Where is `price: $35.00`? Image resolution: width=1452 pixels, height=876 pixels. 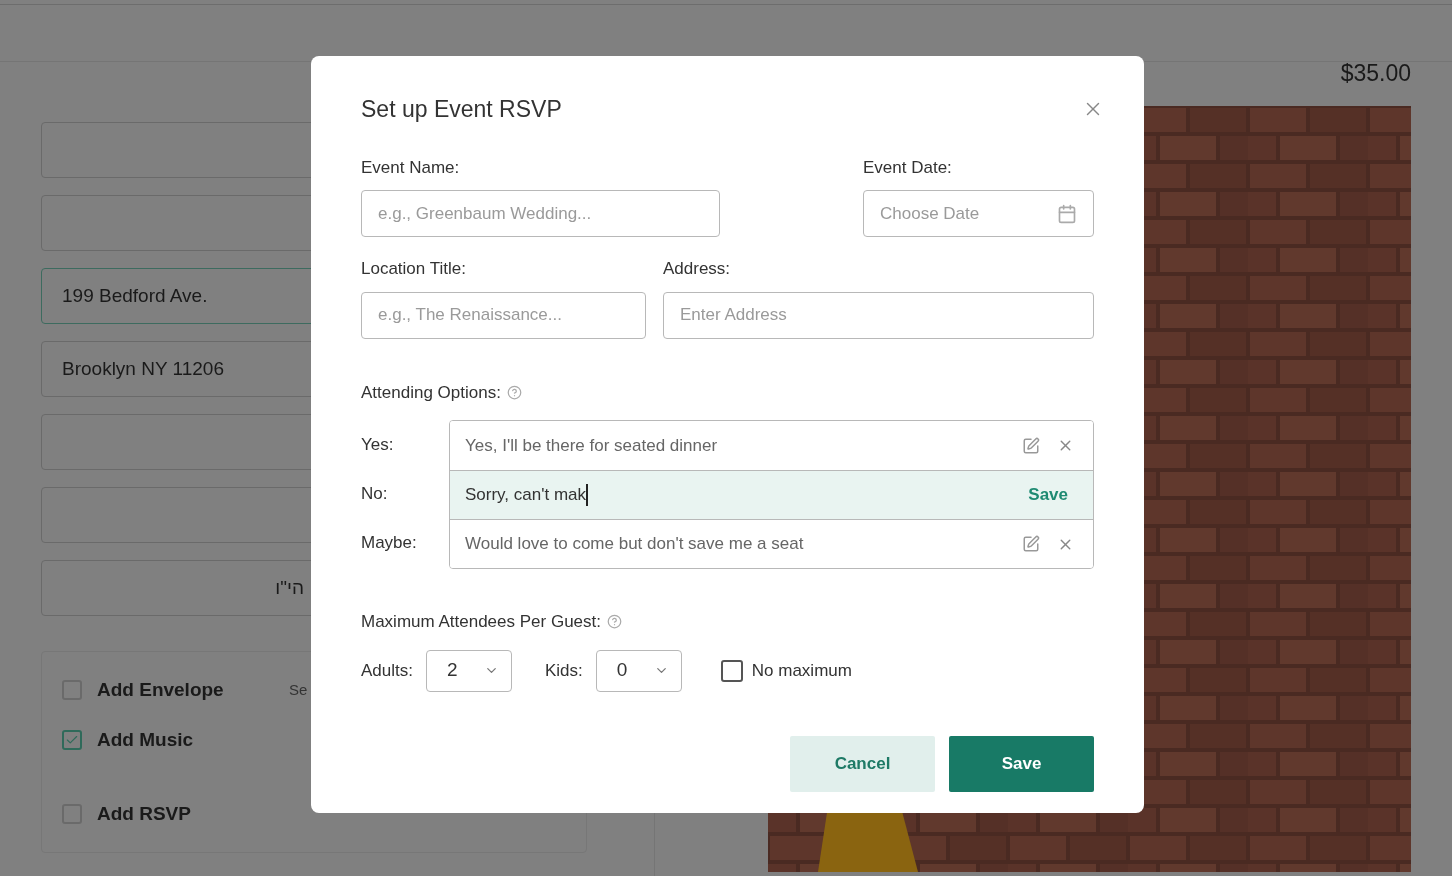 price: $35.00 is located at coordinates (1375, 73).